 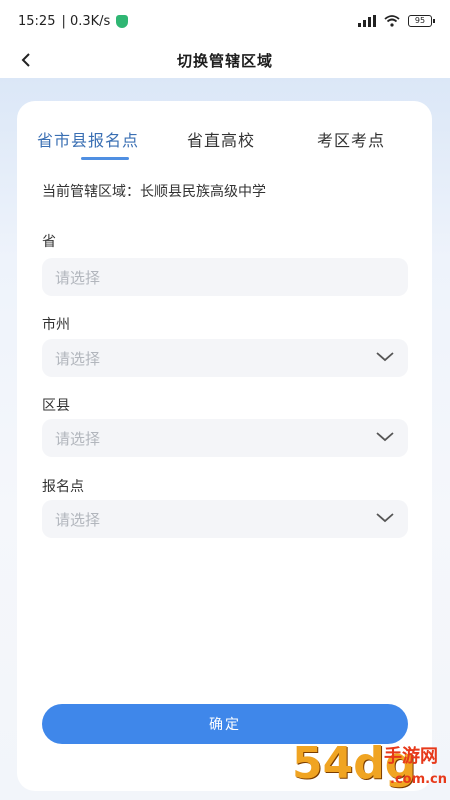 I want to click on province-select: 请选择, so click(x=225, y=277).